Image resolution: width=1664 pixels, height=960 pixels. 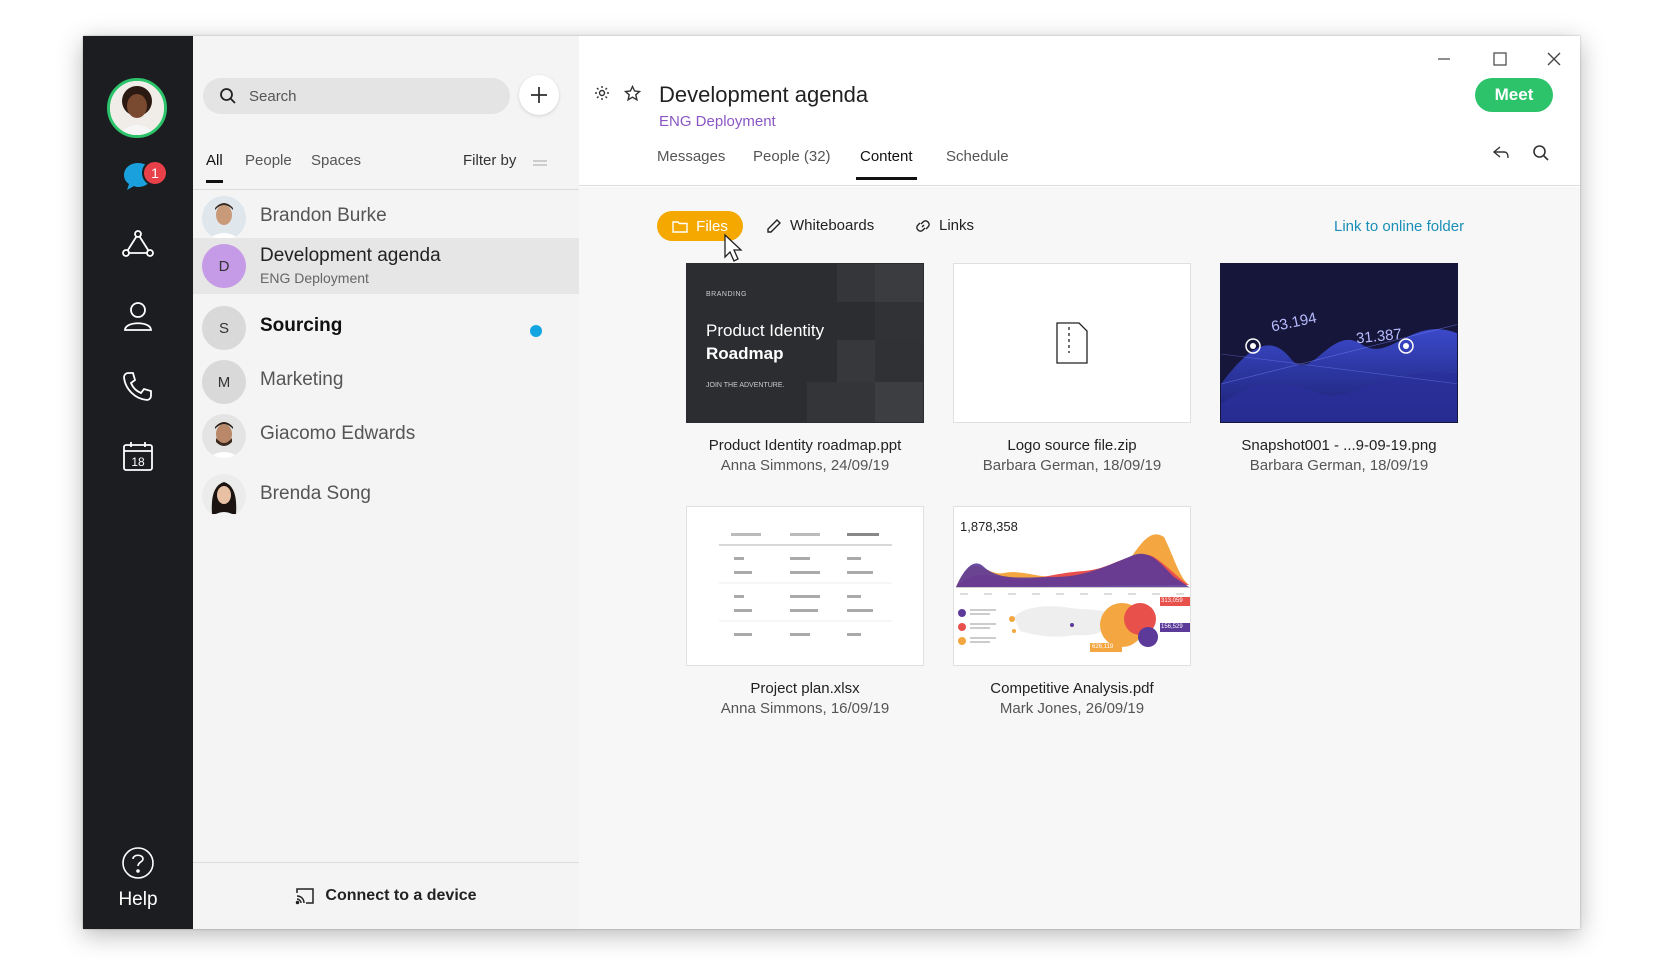 I want to click on avatar: S, so click(x=224, y=328).